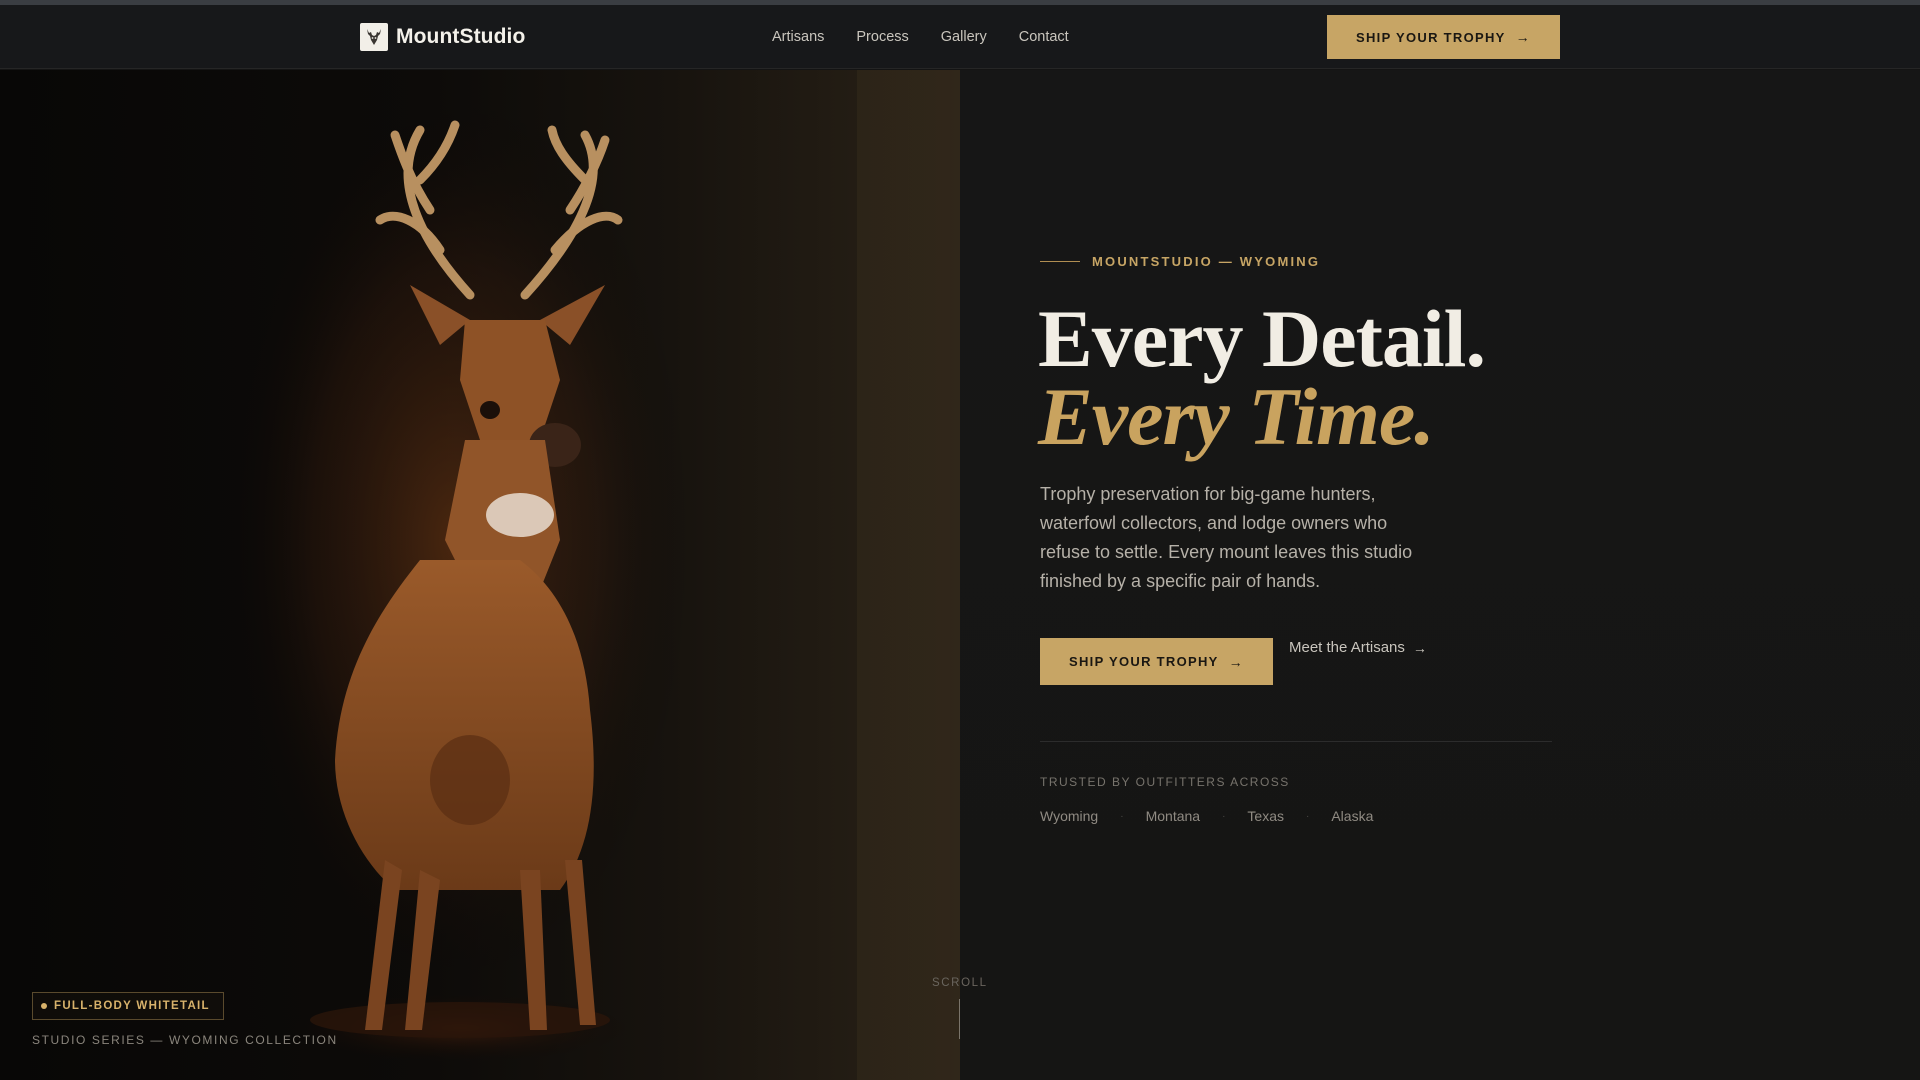  What do you see at coordinates (1206, 816) in the screenshot?
I see `region-list: Wyoming · Montana · Texas · Alaska` at bounding box center [1206, 816].